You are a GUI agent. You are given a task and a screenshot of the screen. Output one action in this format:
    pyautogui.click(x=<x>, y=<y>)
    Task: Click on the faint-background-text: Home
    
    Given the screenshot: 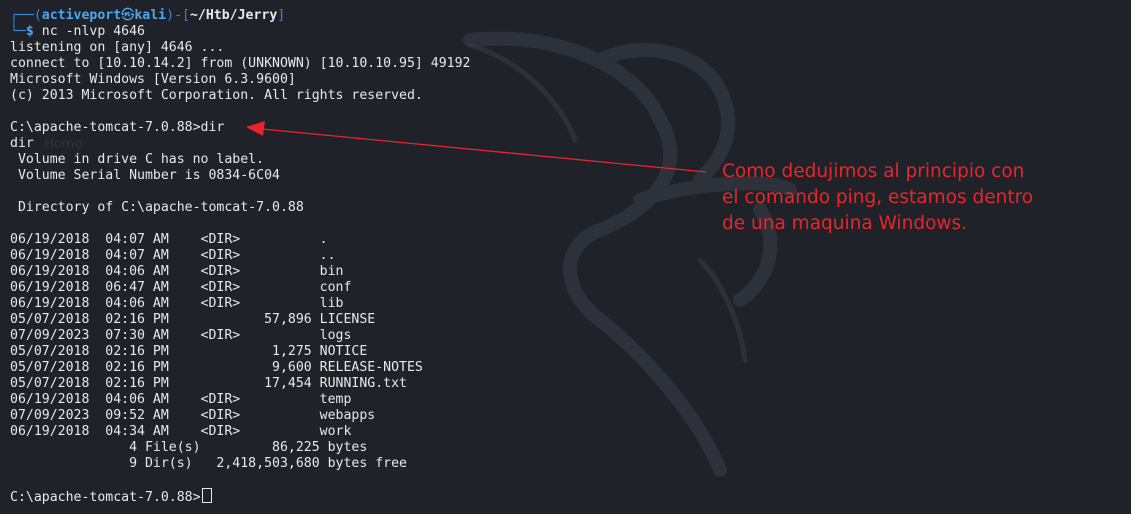 What is the action you would take?
    pyautogui.click(x=63, y=144)
    